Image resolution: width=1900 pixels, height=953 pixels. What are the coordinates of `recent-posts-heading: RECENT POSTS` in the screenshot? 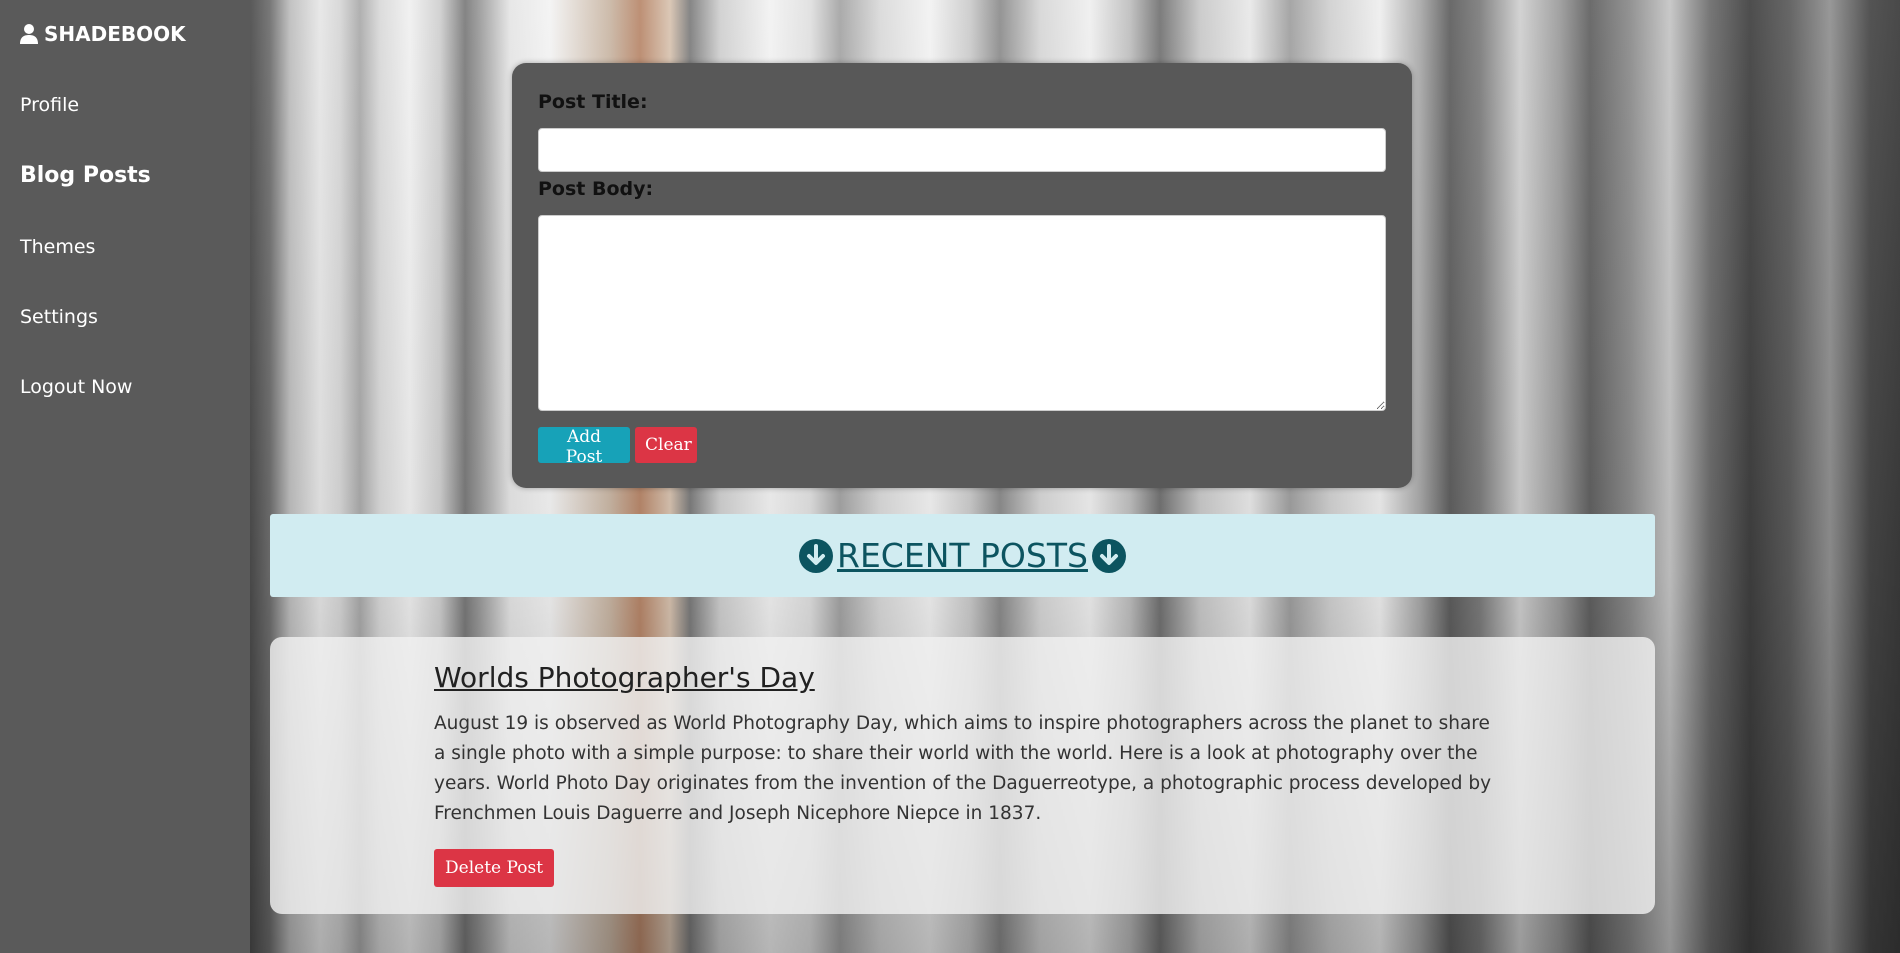 It's located at (962, 555).